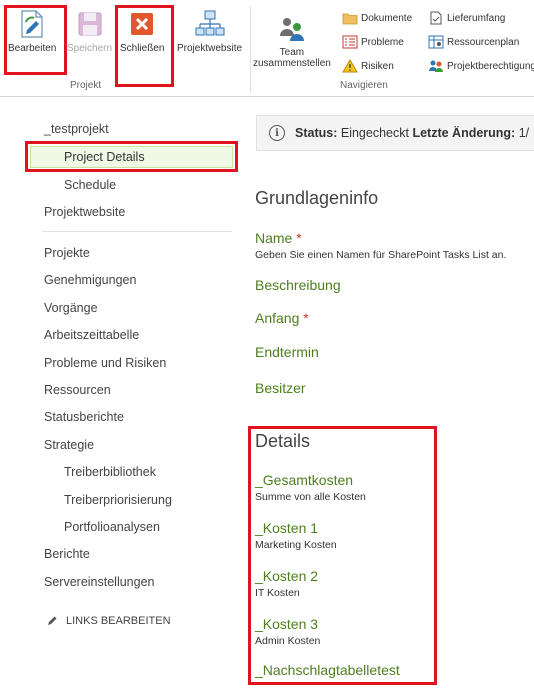  Describe the element at coordinates (52, 620) in the screenshot. I see `pencil-icon` at that location.